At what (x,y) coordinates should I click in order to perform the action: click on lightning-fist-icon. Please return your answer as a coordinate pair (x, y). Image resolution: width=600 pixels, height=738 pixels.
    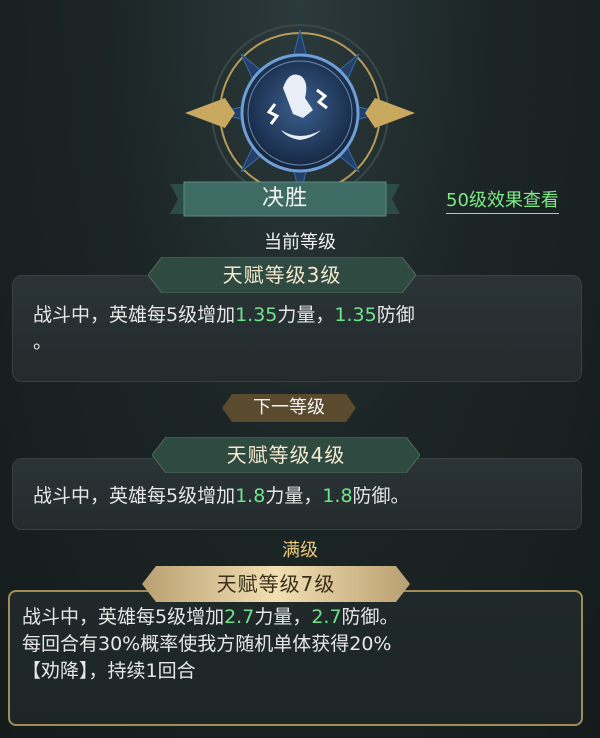
    Looking at the image, I should click on (300, 111).